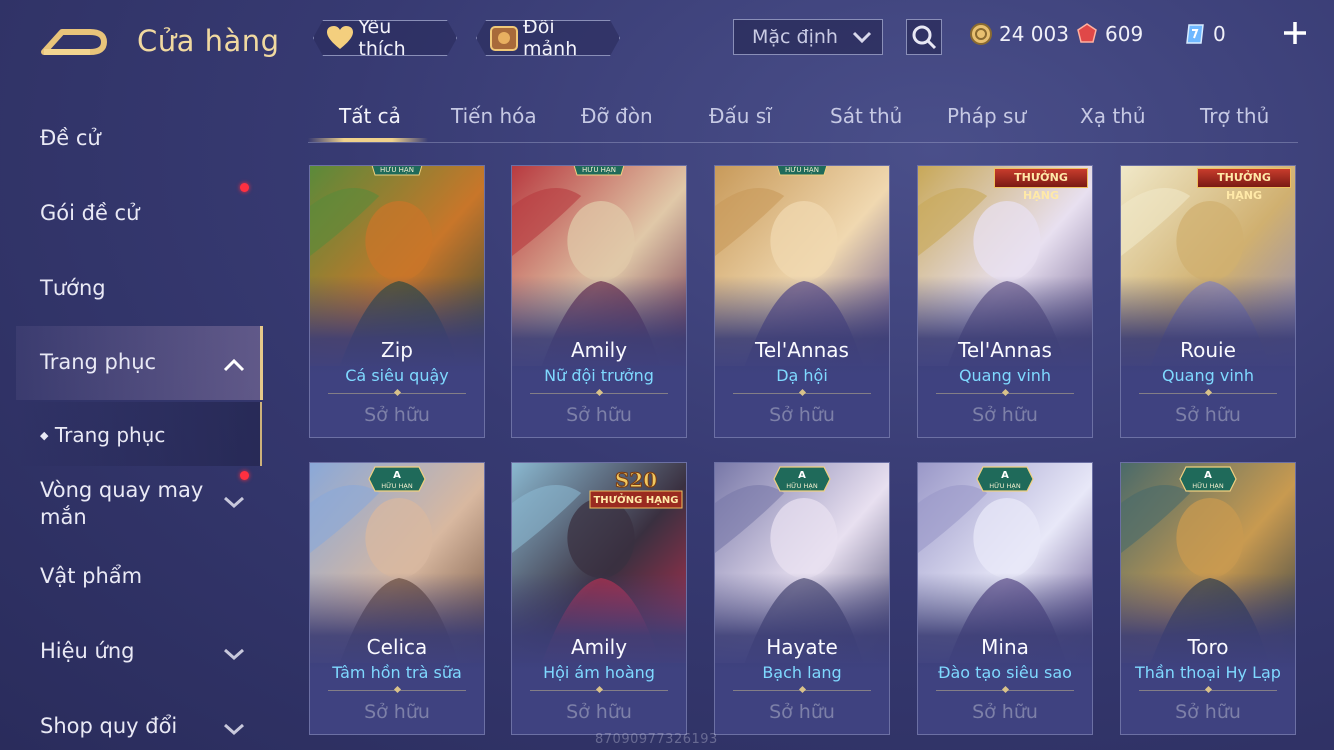 This screenshot has width=1334, height=750. Describe the element at coordinates (397, 301) in the screenshot. I see `skin-card: HỮU HẠN Zip Cá siêu quậy Sở hữu` at that location.